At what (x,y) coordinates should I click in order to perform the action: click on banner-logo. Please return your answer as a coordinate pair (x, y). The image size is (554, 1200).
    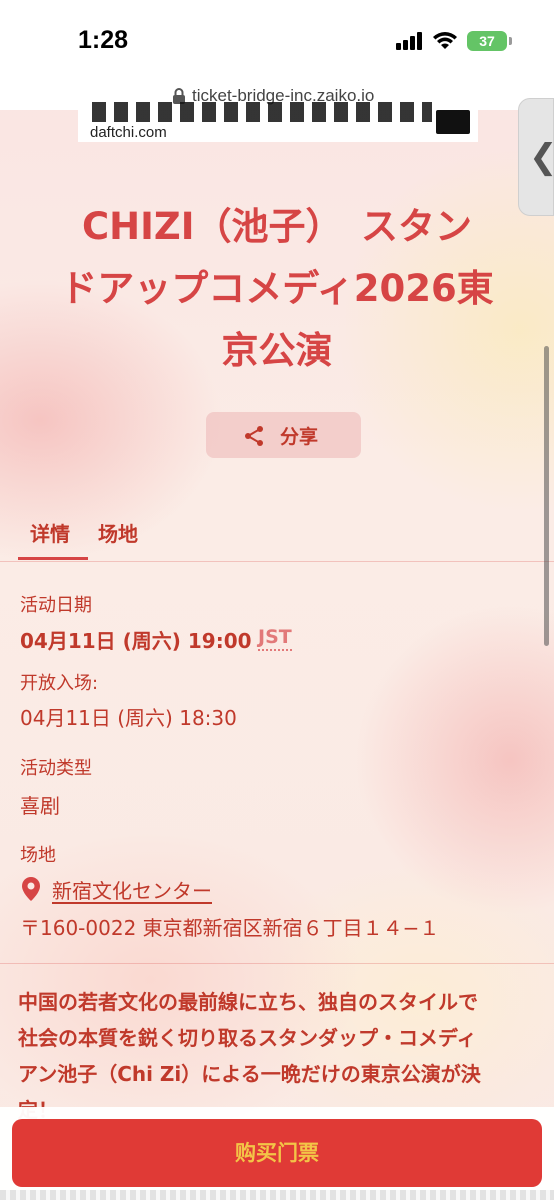
    Looking at the image, I should click on (453, 122).